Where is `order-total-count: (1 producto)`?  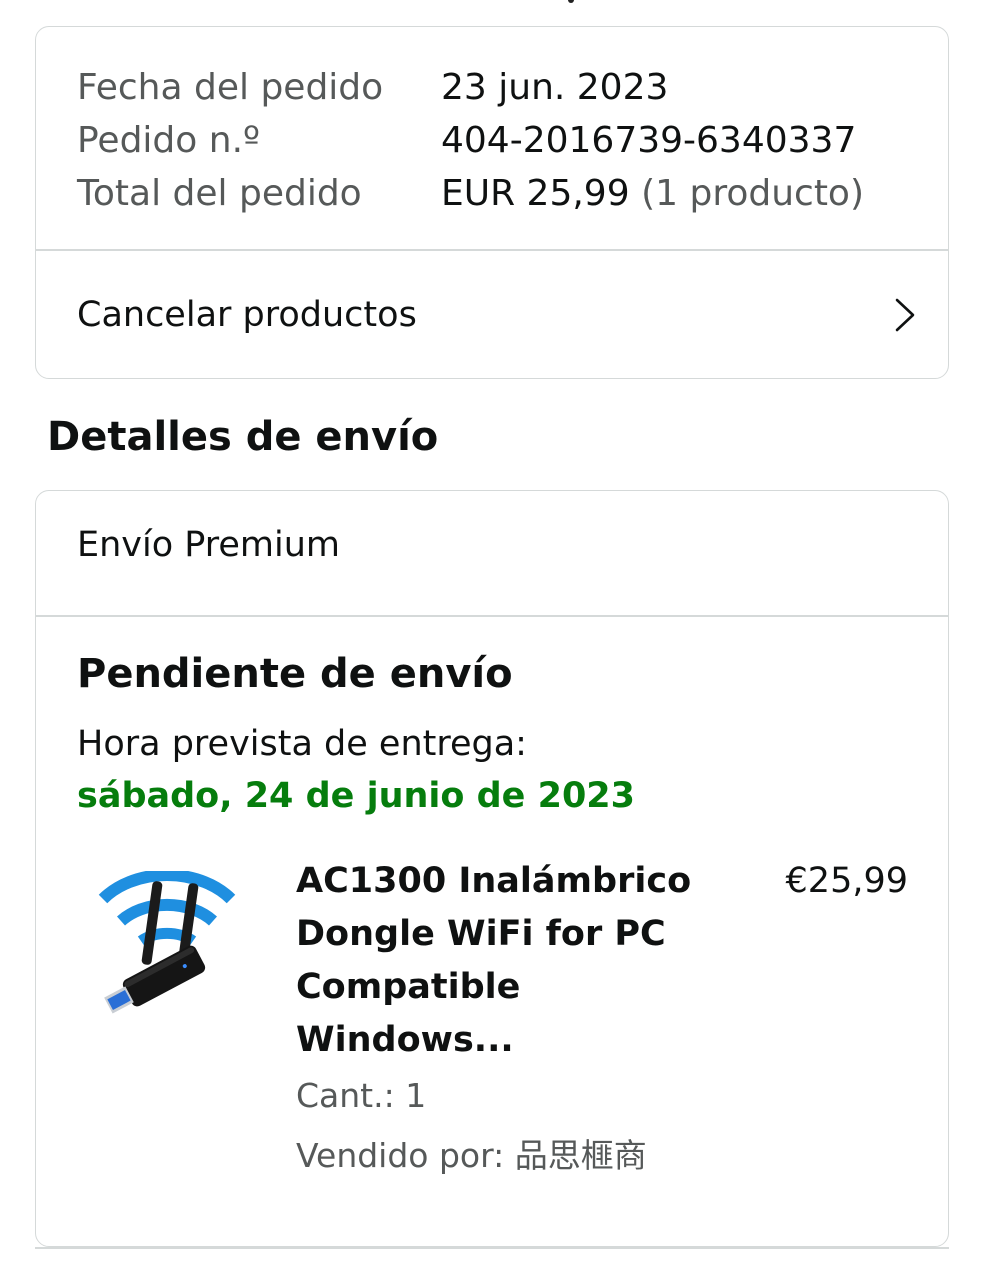 order-total-count: (1 producto) is located at coordinates (753, 193).